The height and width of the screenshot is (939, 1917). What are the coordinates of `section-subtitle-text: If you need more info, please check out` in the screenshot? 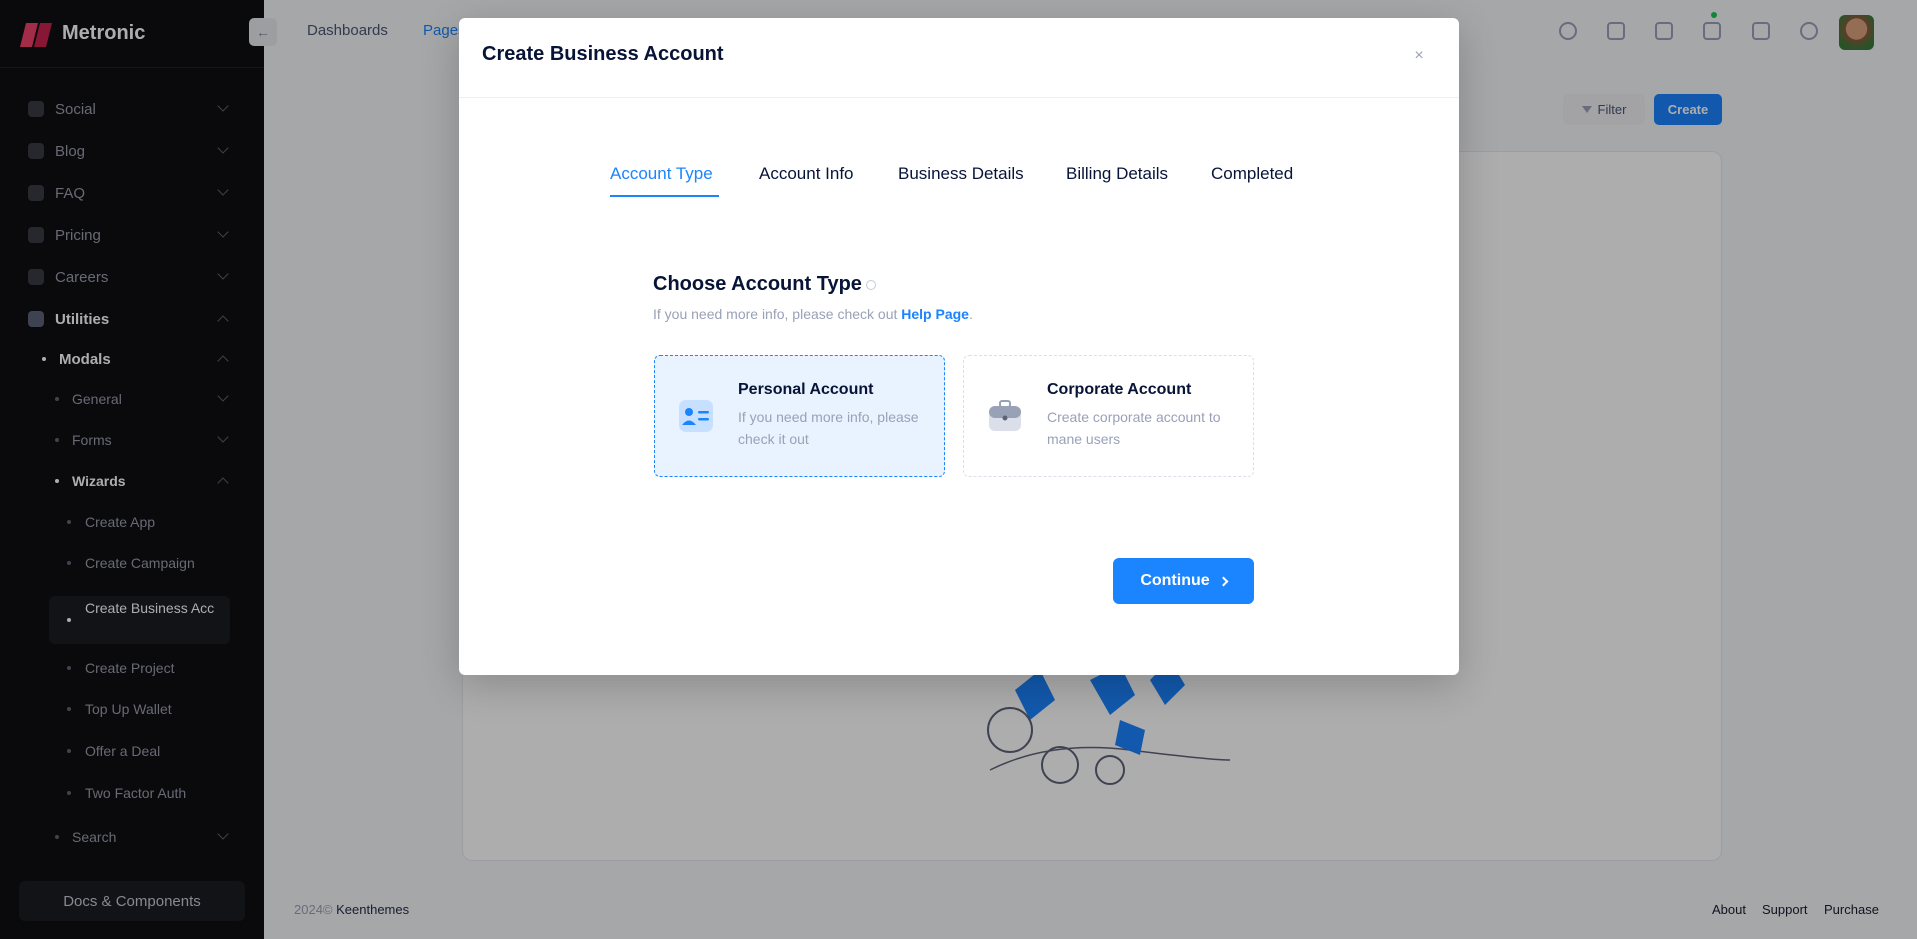 It's located at (777, 314).